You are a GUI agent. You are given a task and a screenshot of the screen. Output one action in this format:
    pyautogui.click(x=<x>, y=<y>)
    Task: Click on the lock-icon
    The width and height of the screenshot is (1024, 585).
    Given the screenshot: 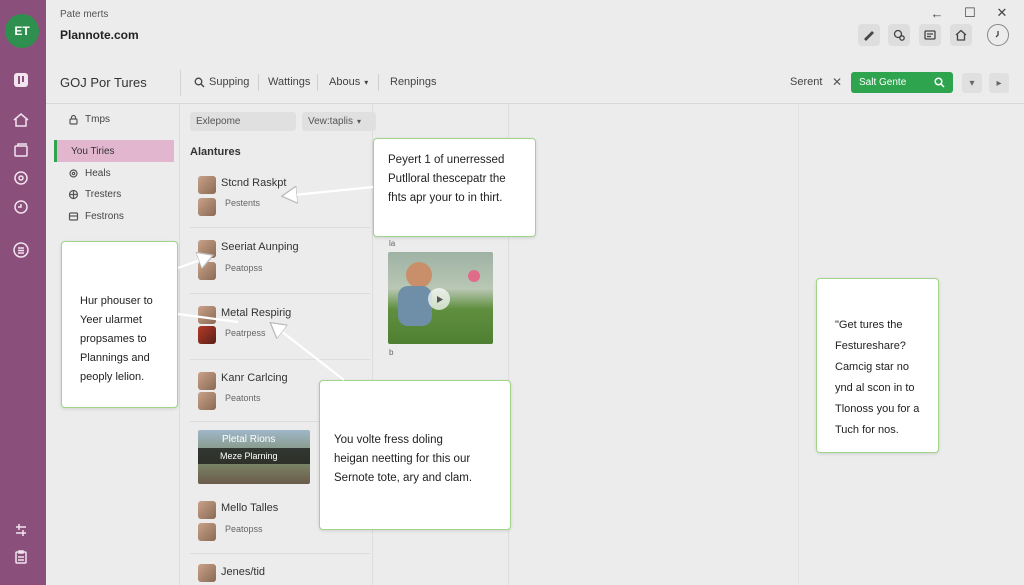 What is the action you would take?
    pyautogui.click(x=73, y=119)
    